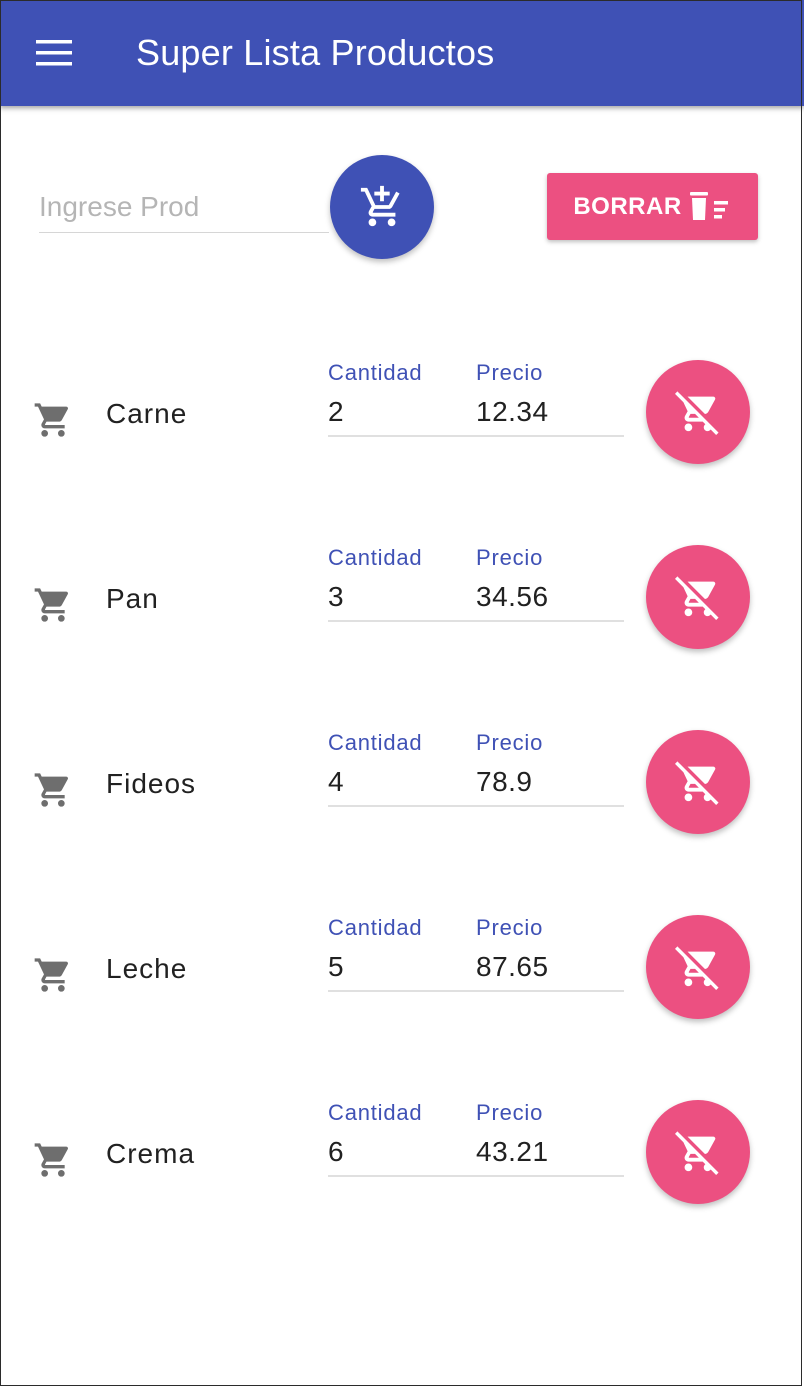  I want to click on price-field: 78.9, so click(504, 782).